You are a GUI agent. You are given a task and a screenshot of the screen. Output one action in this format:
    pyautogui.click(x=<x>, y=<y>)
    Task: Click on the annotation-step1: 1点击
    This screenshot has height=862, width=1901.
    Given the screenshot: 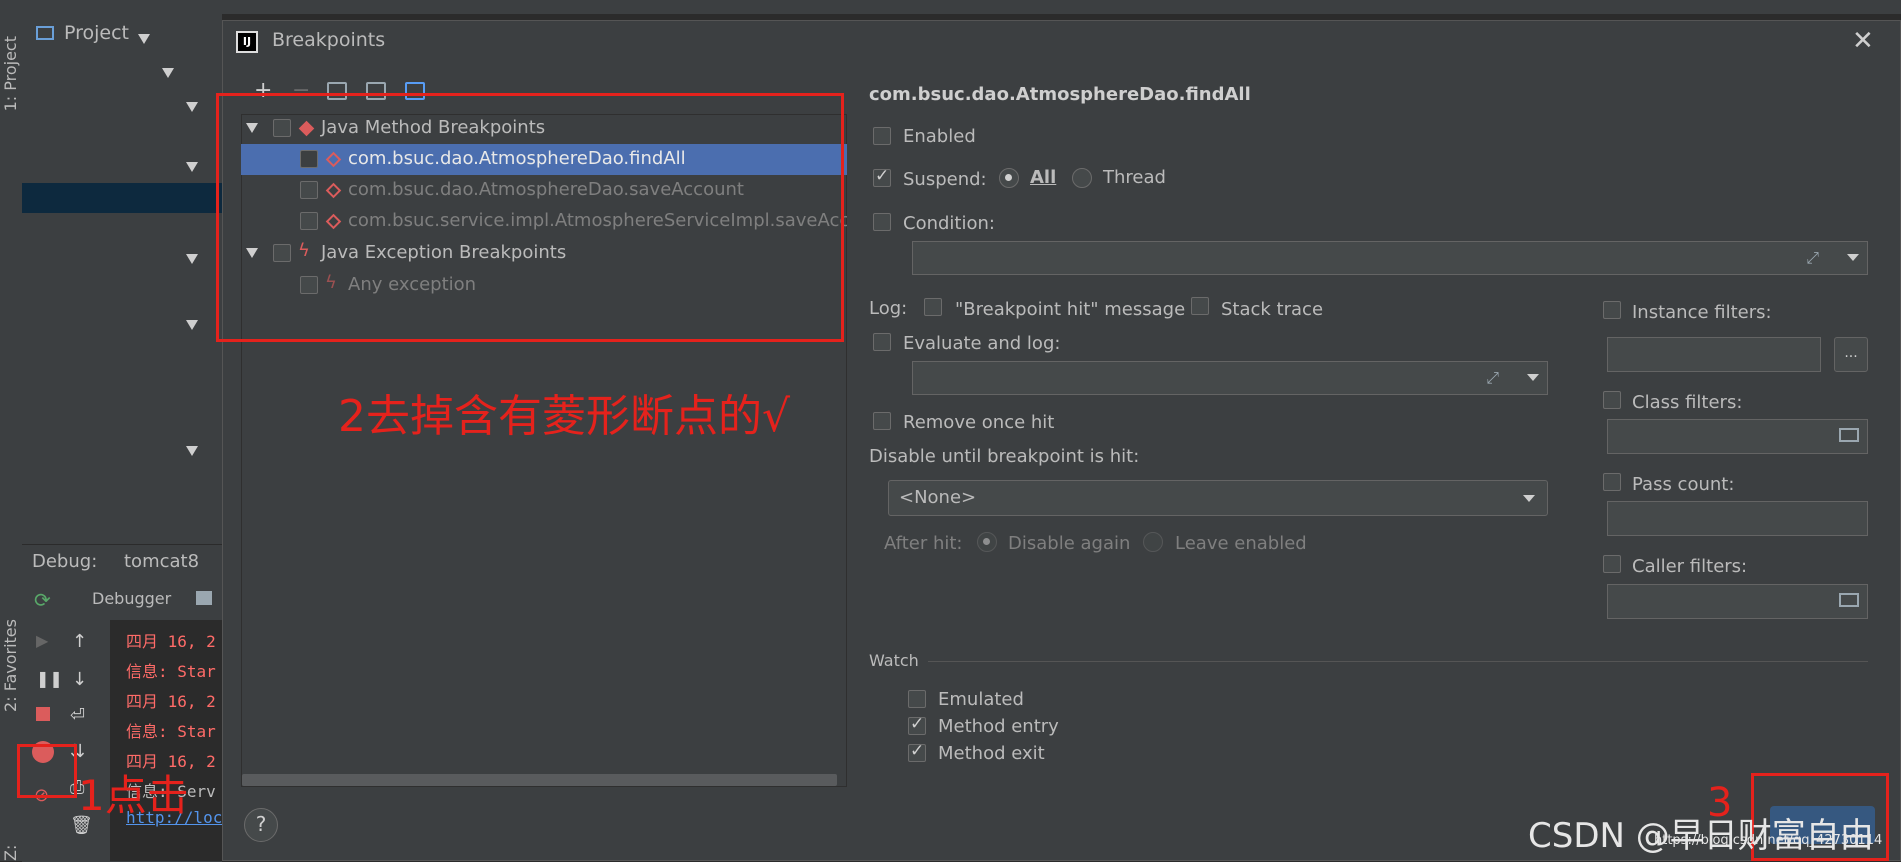 What is the action you would take?
    pyautogui.click(x=133, y=795)
    